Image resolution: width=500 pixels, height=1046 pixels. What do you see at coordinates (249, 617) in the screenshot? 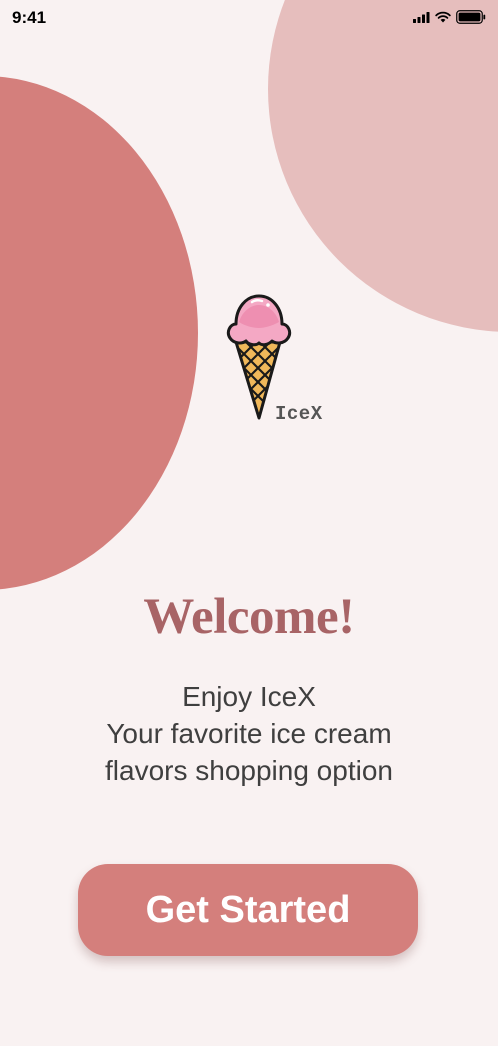
I see `welcome-title: Welcome!` at bounding box center [249, 617].